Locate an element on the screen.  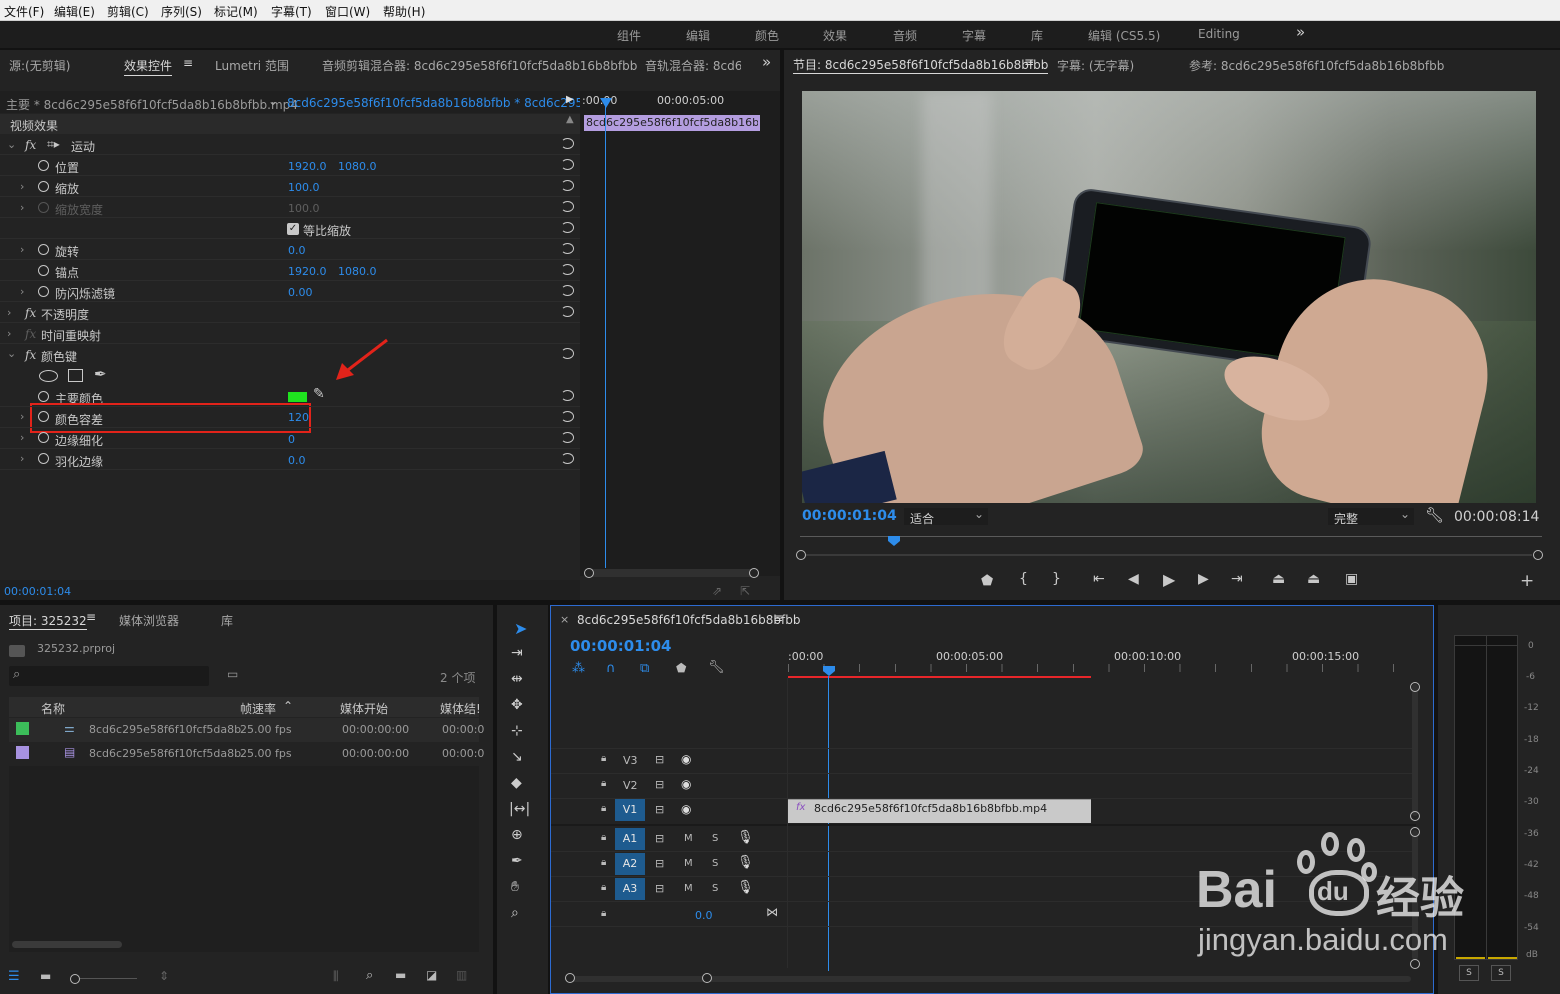
program-timecode: 00:00:01:04 is located at coordinates (849, 516).